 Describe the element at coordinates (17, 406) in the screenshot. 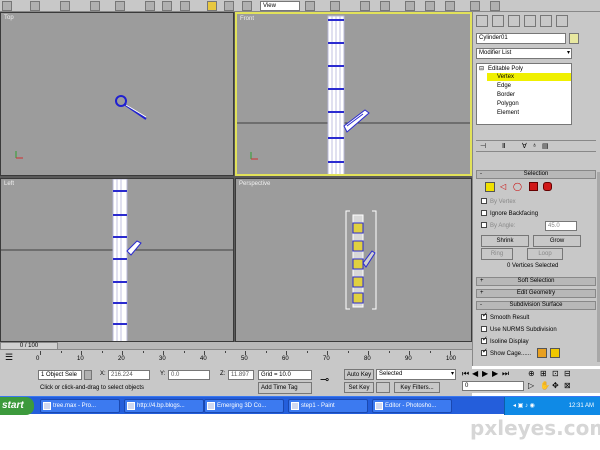

I see `start-button: start` at that location.